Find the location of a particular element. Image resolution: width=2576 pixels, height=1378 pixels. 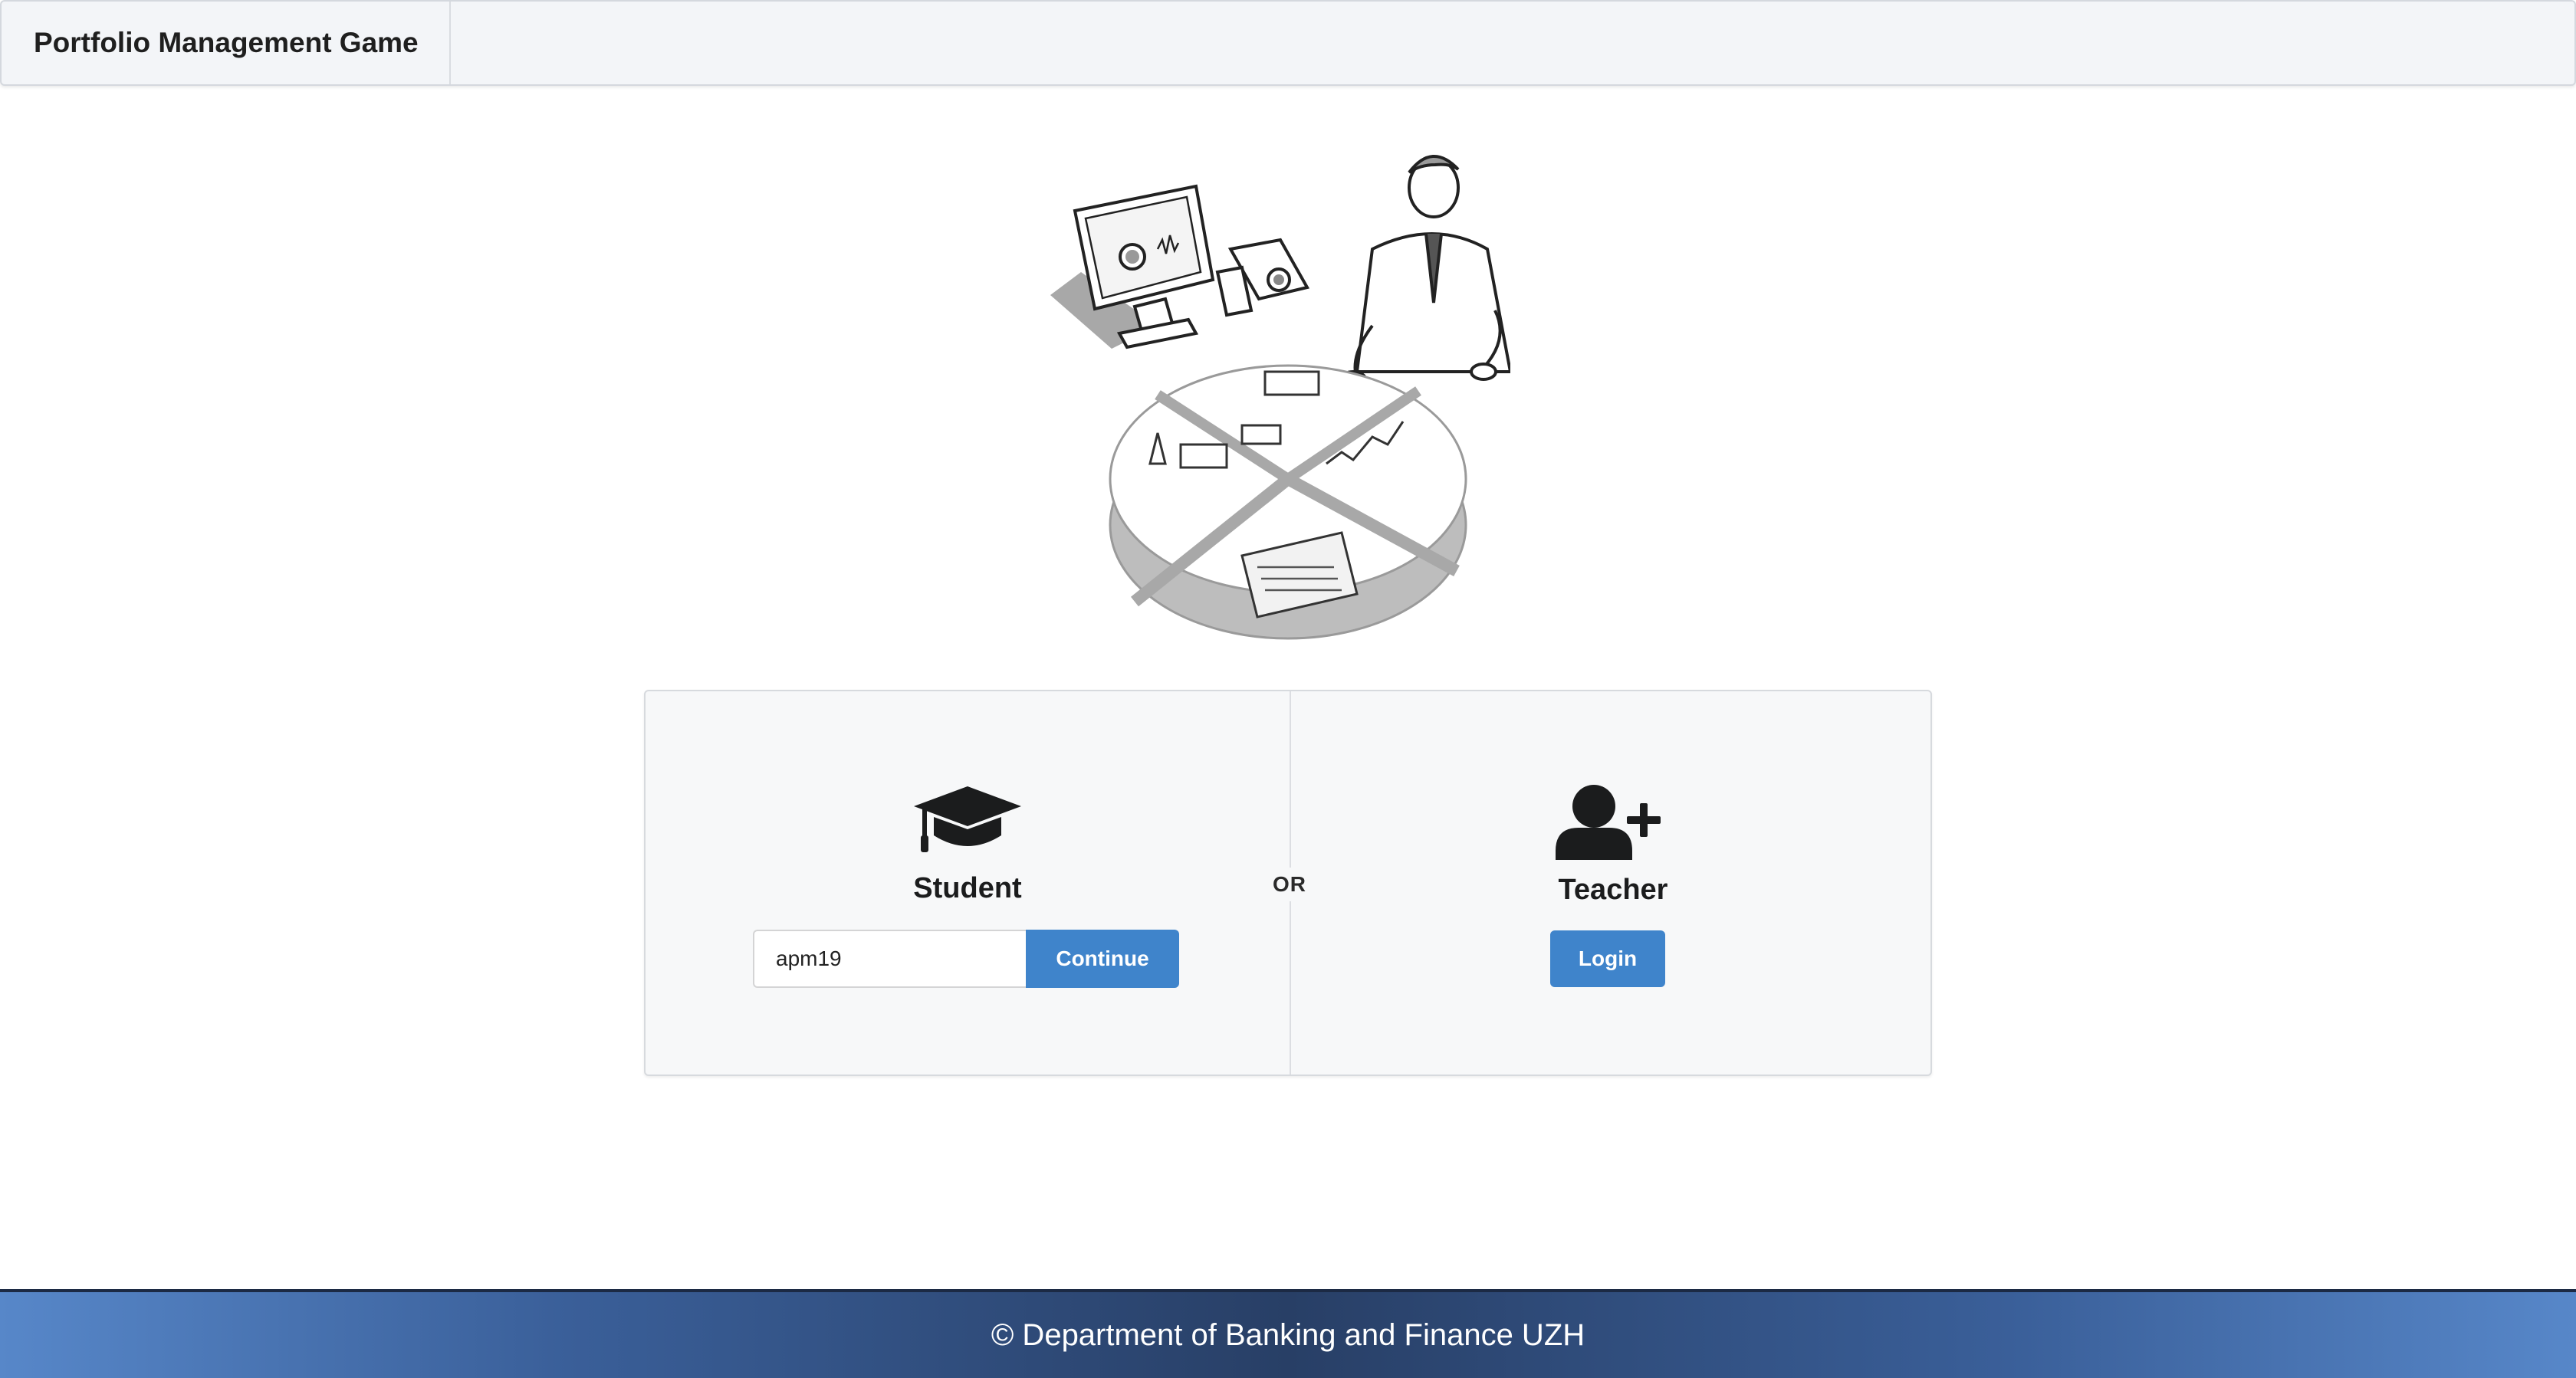

portfolio-pie-icon is located at coordinates (1288, 502).